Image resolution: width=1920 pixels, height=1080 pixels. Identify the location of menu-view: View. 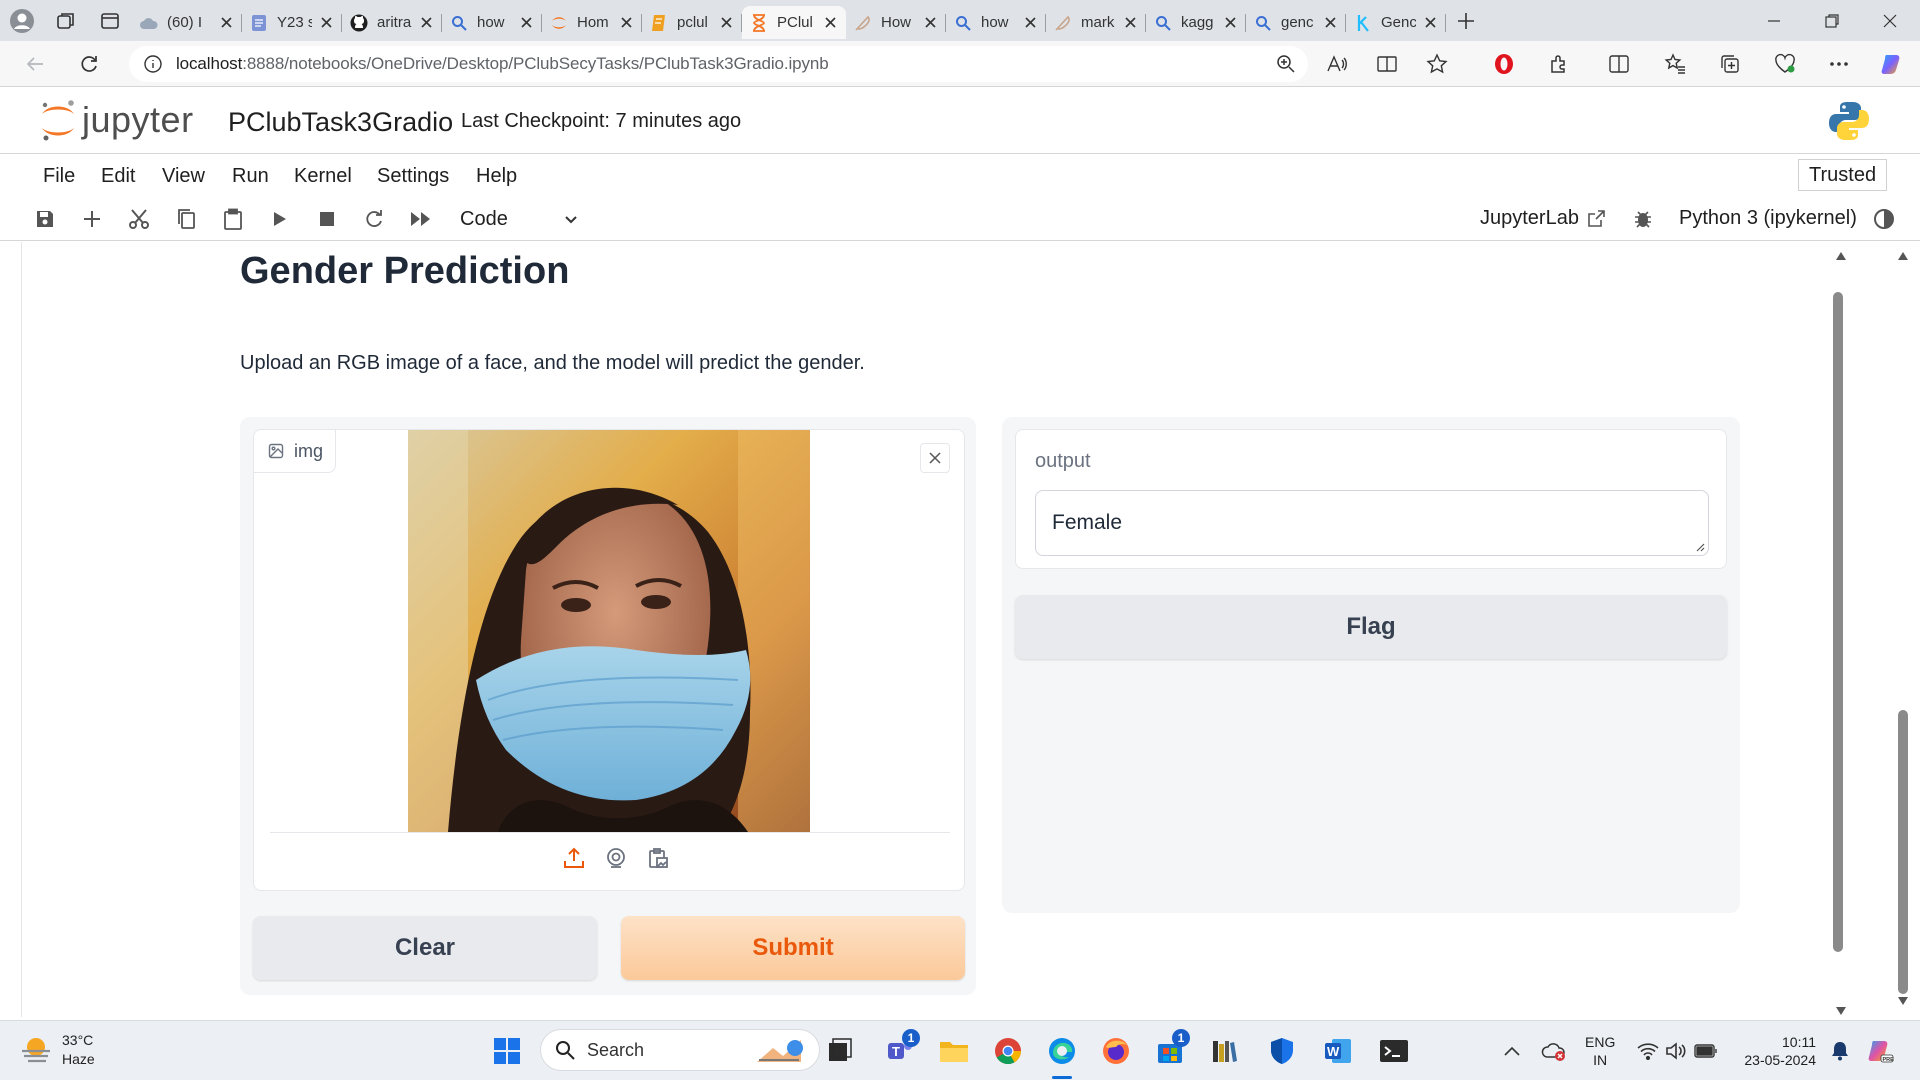
(183, 176).